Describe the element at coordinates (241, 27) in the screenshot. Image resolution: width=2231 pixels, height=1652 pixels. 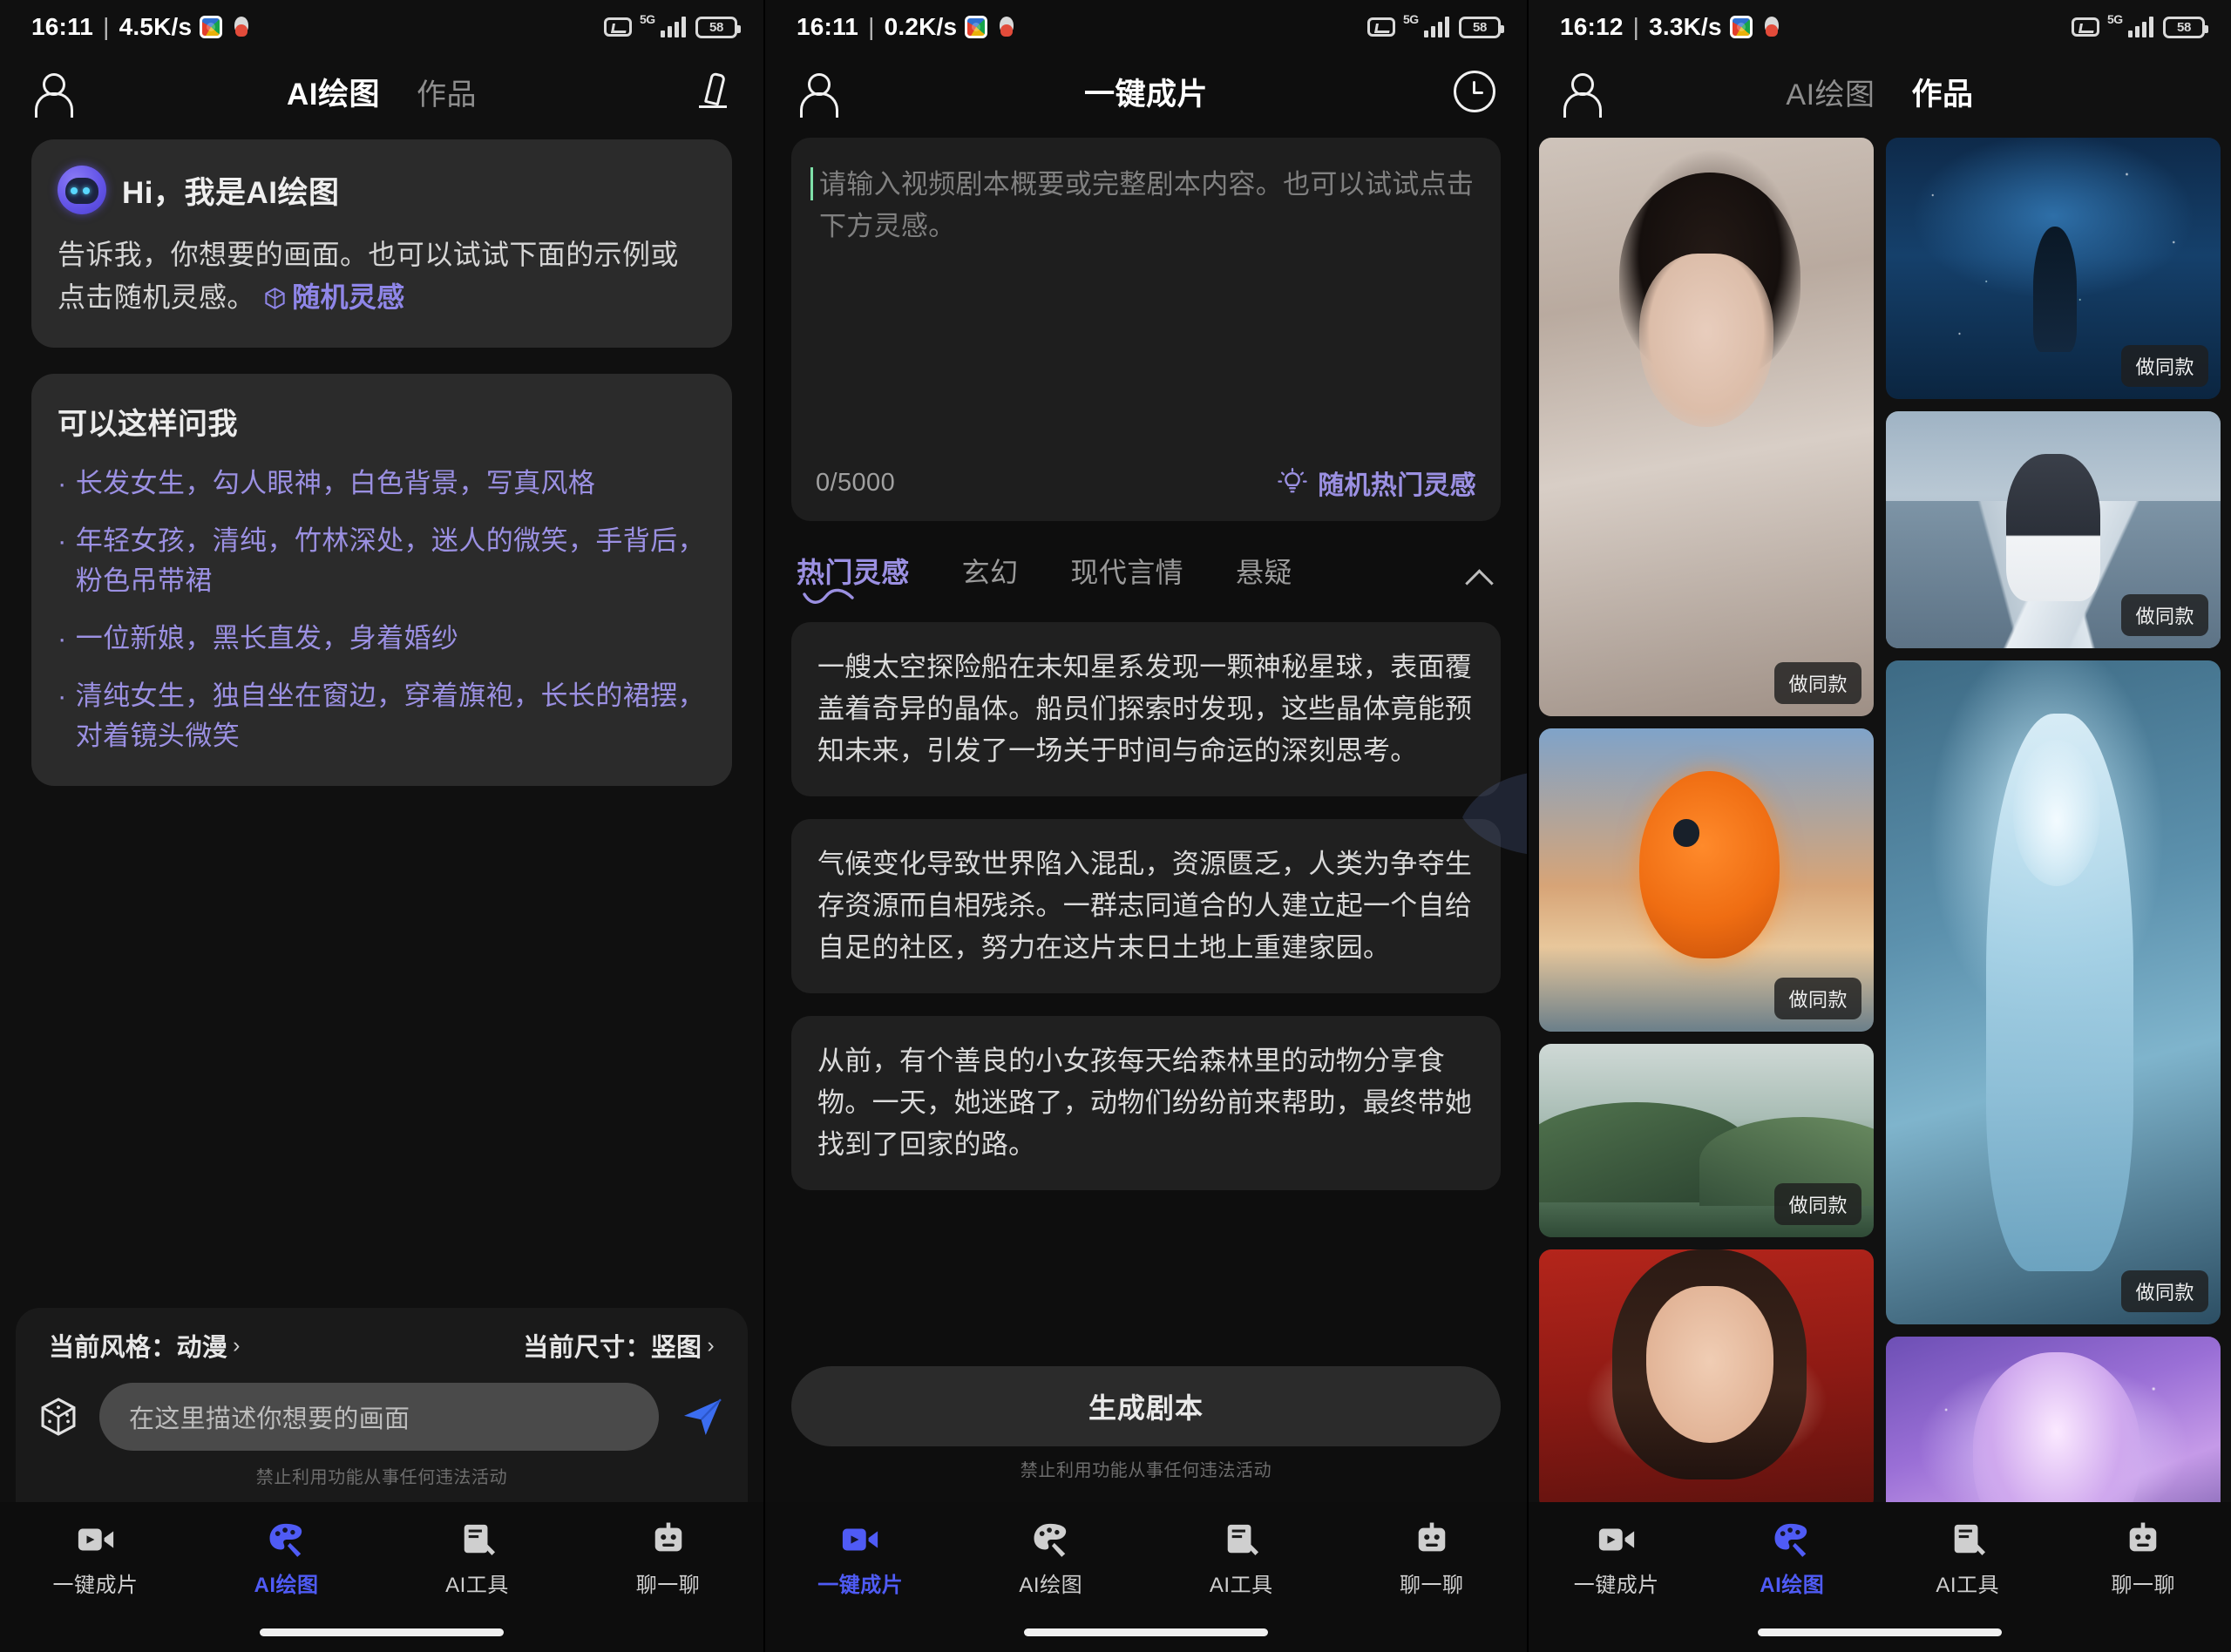
I see `qq-app-icon` at that location.